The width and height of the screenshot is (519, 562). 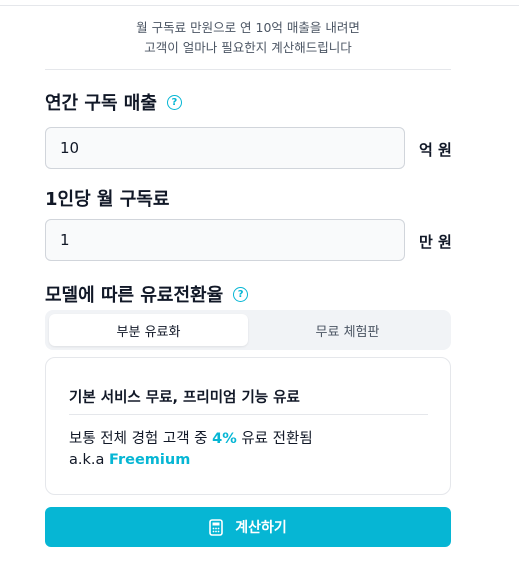 I want to click on annual-revenue-value: 10, so click(x=70, y=148).